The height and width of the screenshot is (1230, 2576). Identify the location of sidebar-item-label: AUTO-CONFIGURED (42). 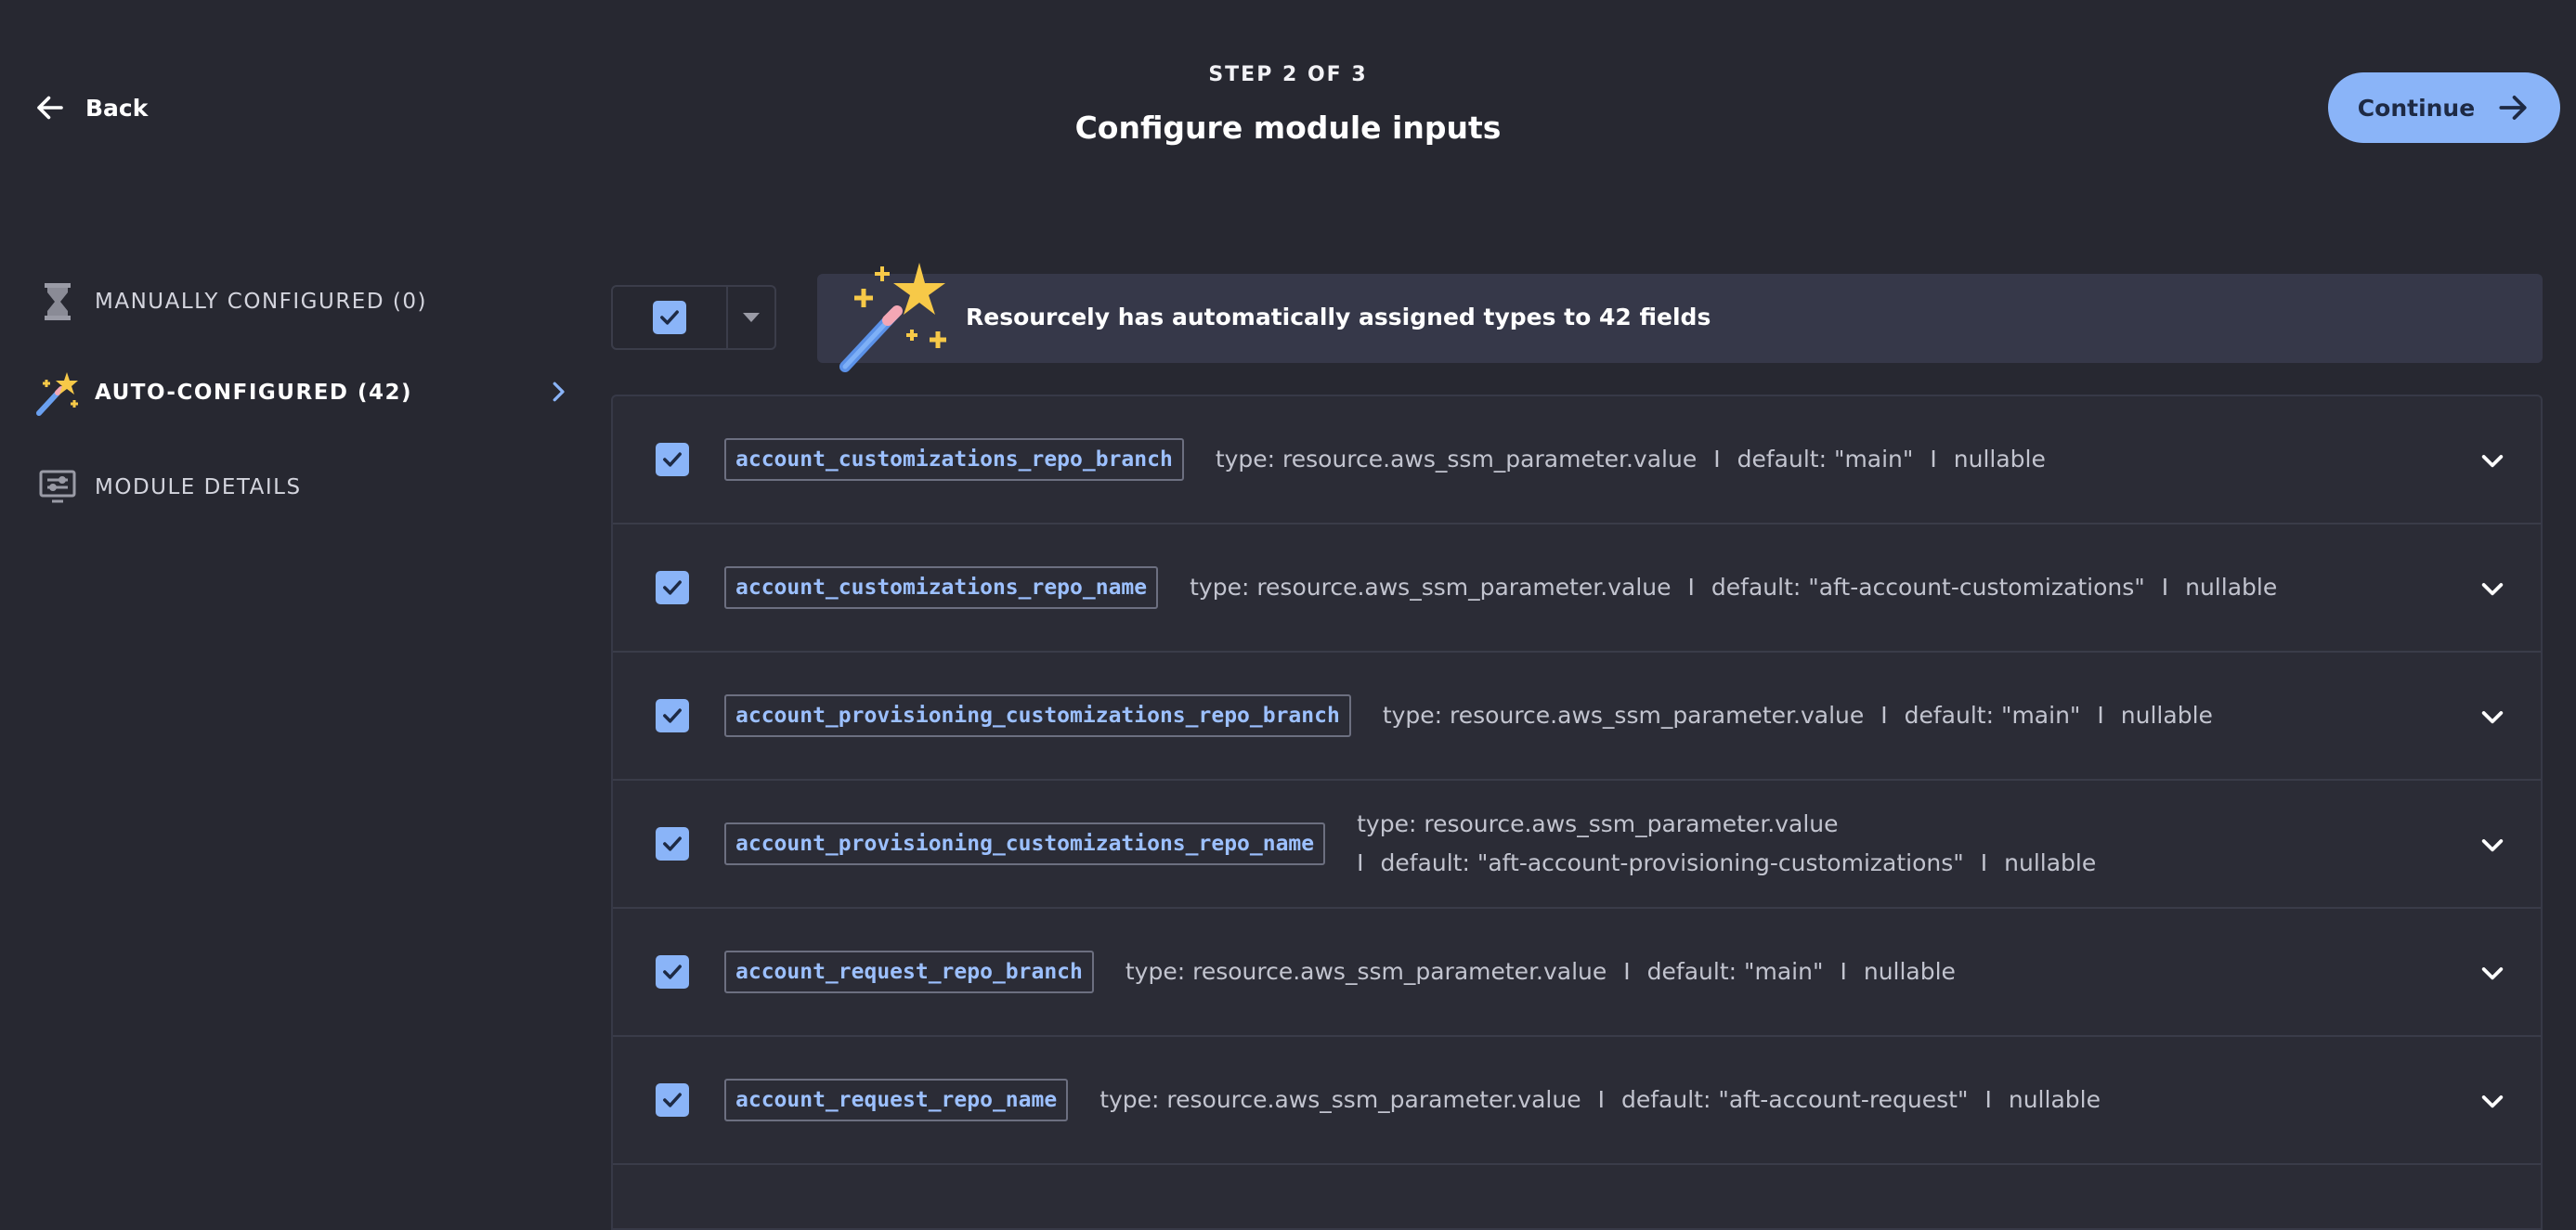
(254, 393).